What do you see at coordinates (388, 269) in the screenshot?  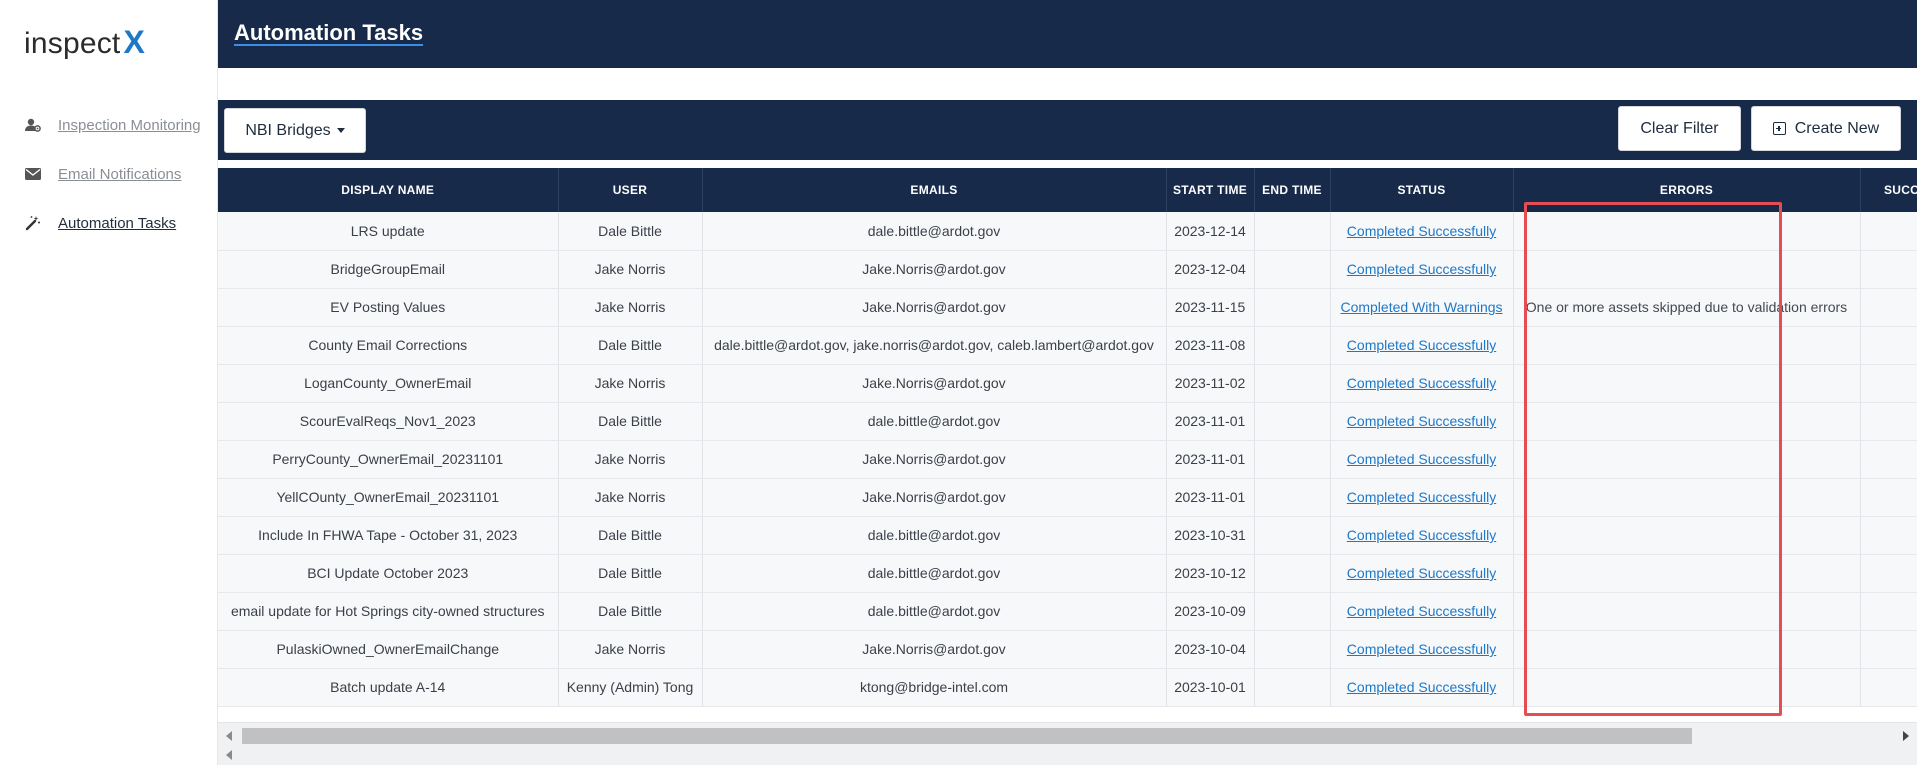 I see `cell-display-name: BridgeGroupEmail` at bounding box center [388, 269].